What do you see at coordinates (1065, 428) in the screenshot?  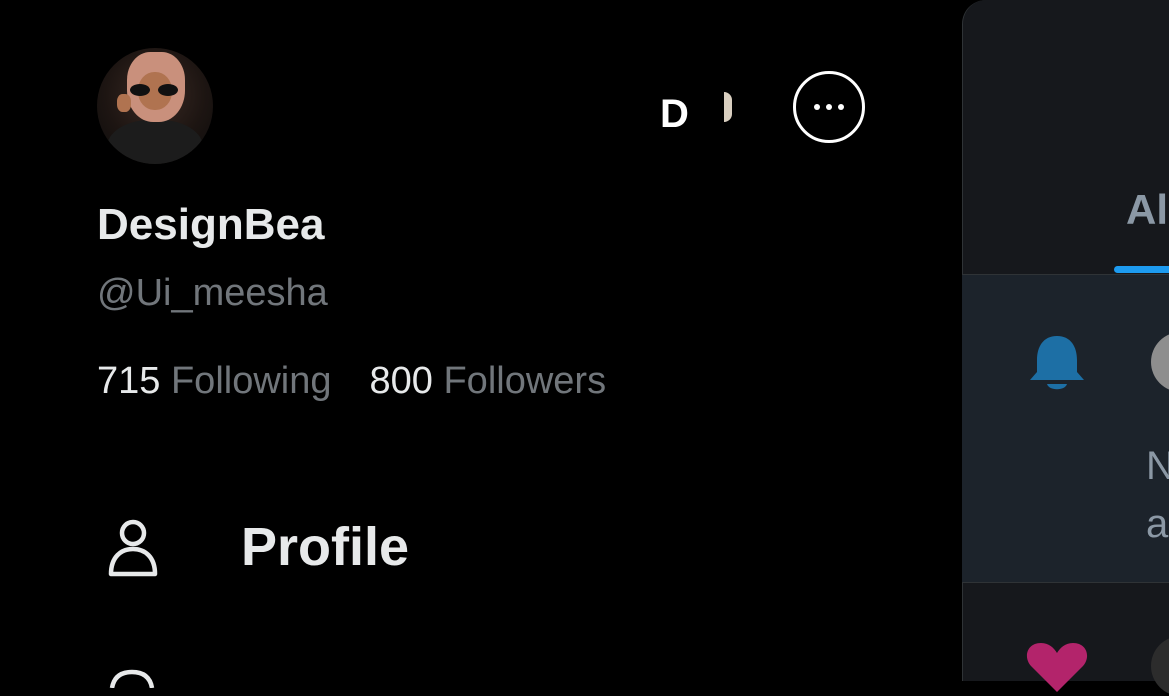 I see `notification-row` at bounding box center [1065, 428].